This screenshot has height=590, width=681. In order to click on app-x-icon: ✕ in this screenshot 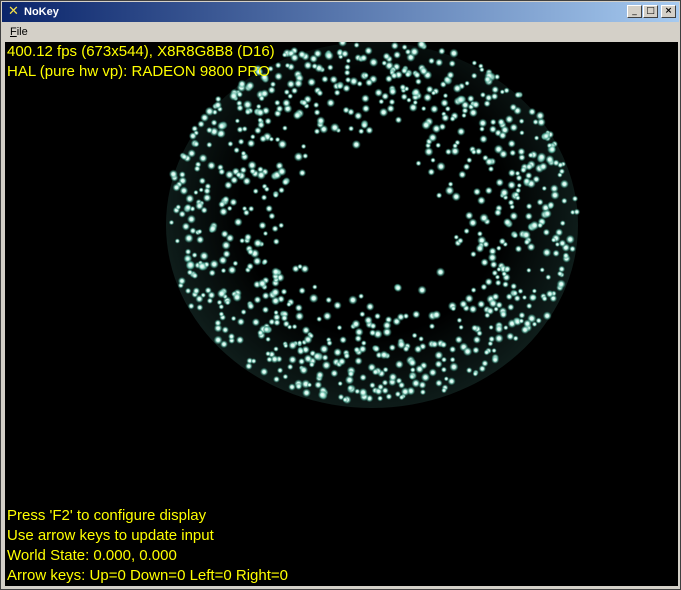, I will do `click(15, 12)`.